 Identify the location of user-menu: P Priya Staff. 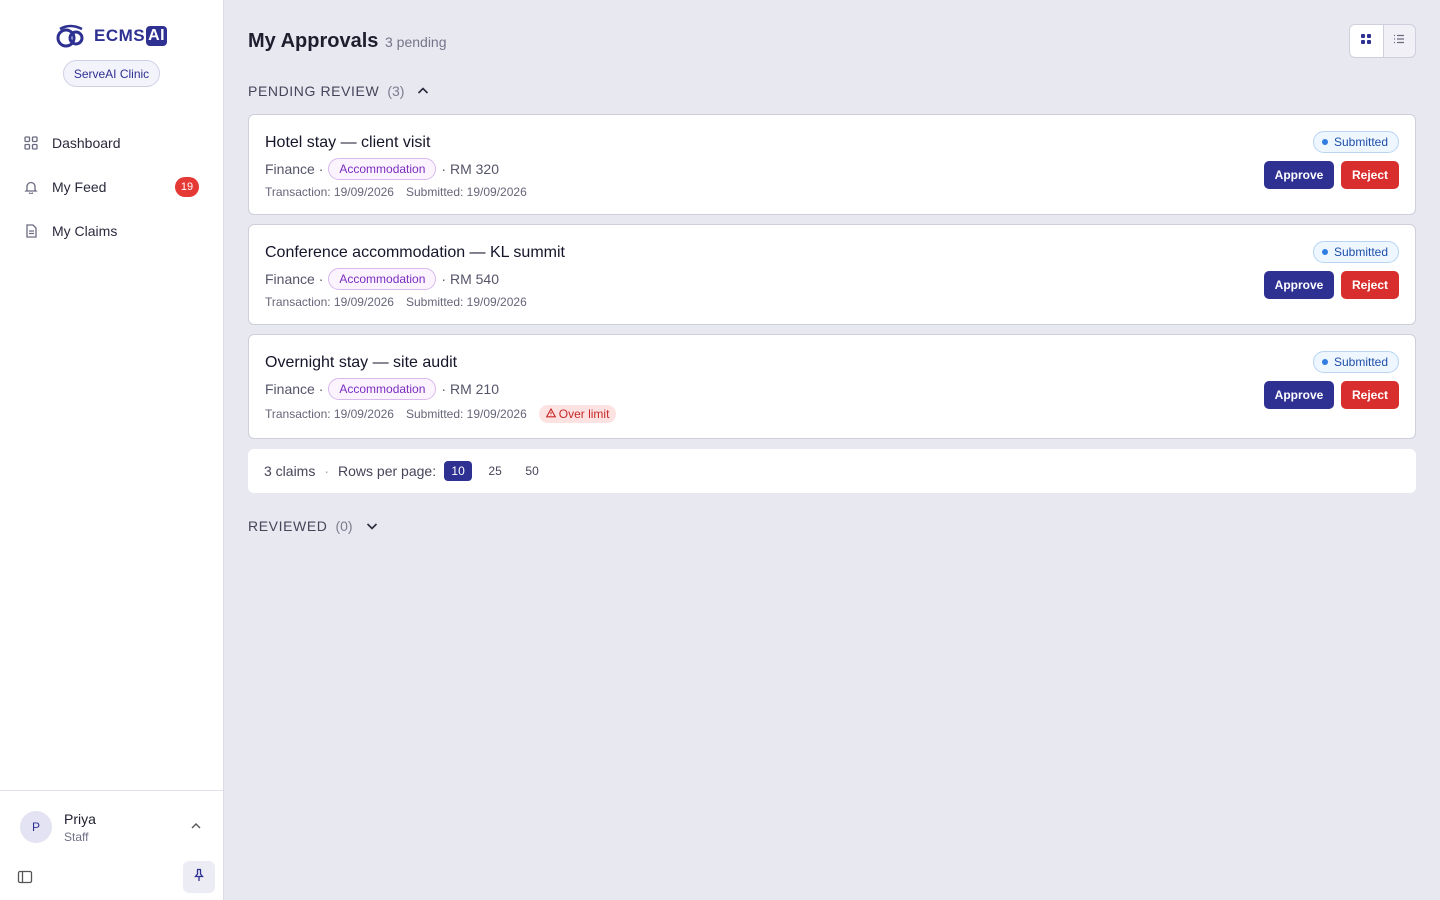
(111, 845).